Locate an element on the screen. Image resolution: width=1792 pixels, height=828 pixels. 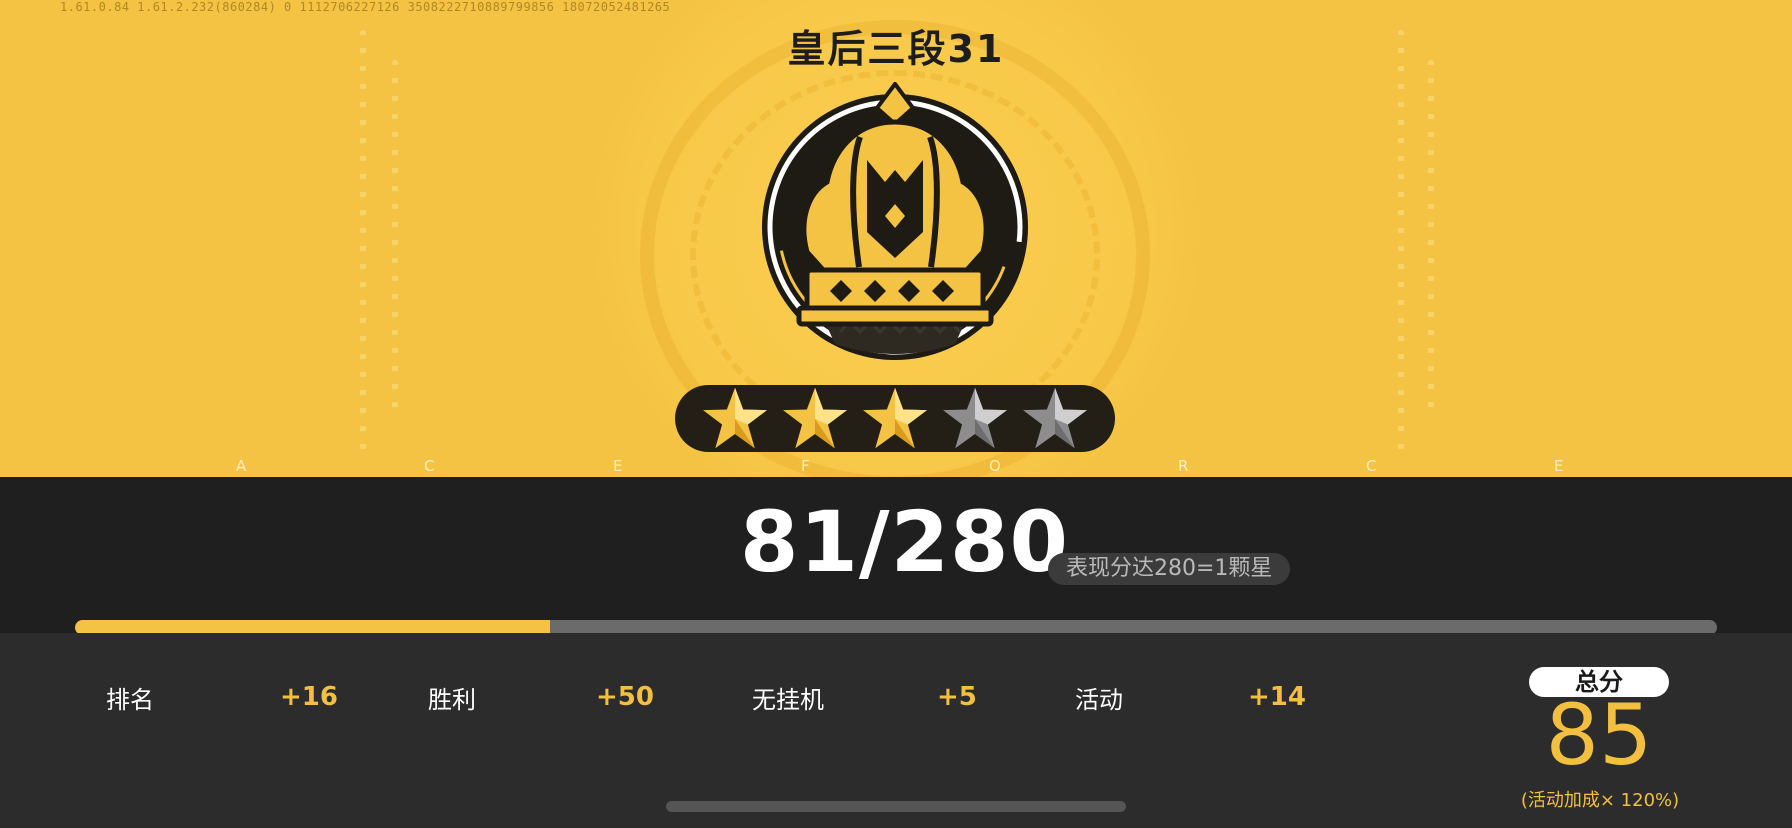
home-indicator is located at coordinates (896, 806).